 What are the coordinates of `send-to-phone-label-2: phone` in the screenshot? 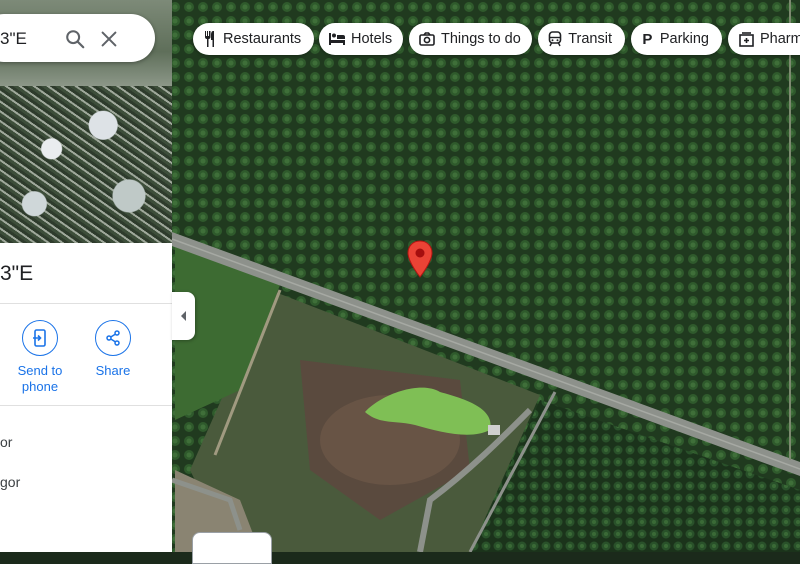 It's located at (40, 386).